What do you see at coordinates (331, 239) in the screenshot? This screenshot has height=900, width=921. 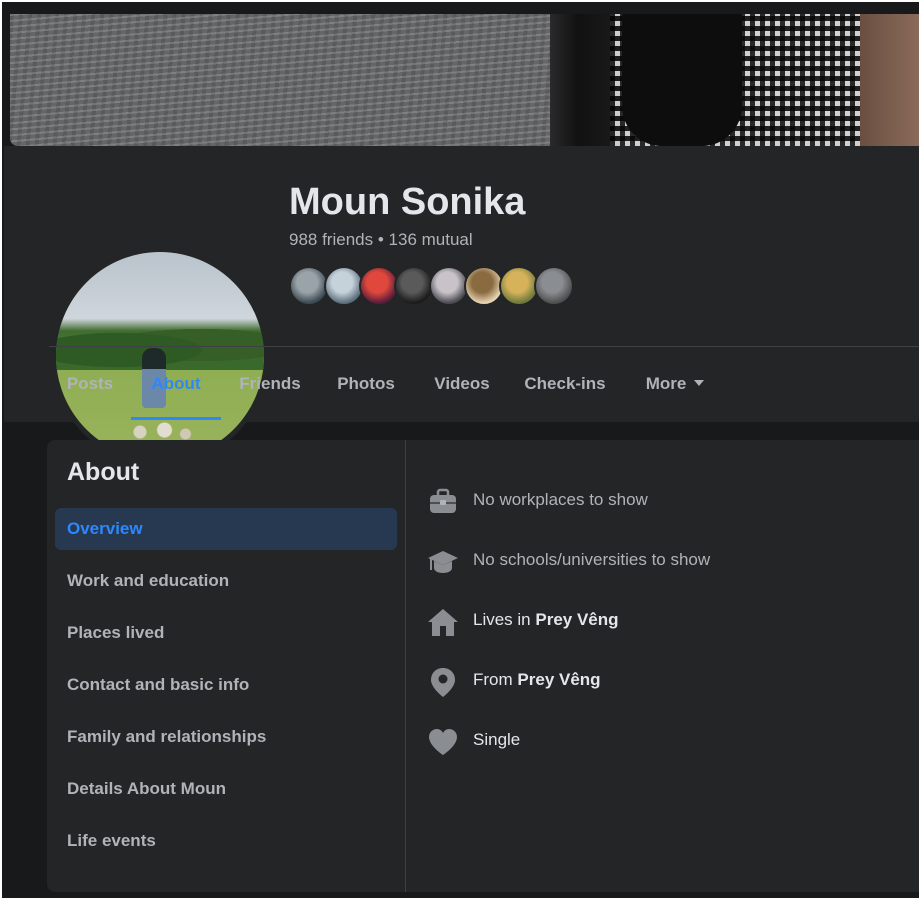 I see `friends-count: 988 friends` at bounding box center [331, 239].